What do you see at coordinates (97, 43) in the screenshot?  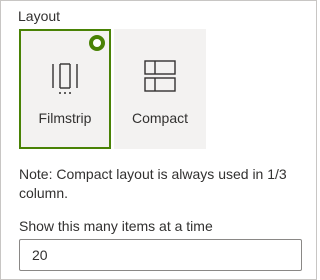 I see `selected-check-icon` at bounding box center [97, 43].